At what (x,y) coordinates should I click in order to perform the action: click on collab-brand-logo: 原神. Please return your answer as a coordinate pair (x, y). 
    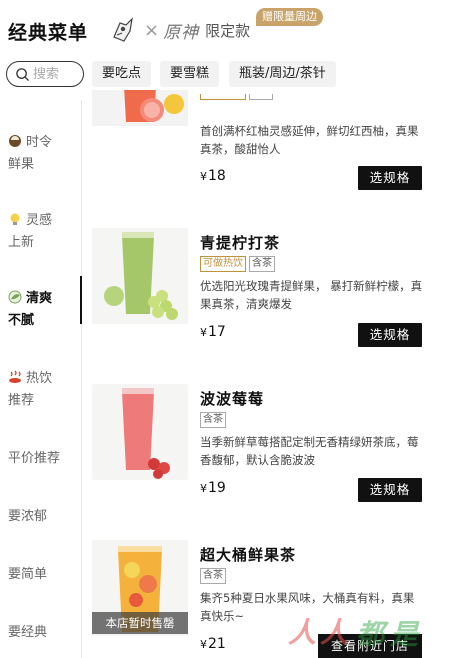
    Looking at the image, I should click on (181, 32).